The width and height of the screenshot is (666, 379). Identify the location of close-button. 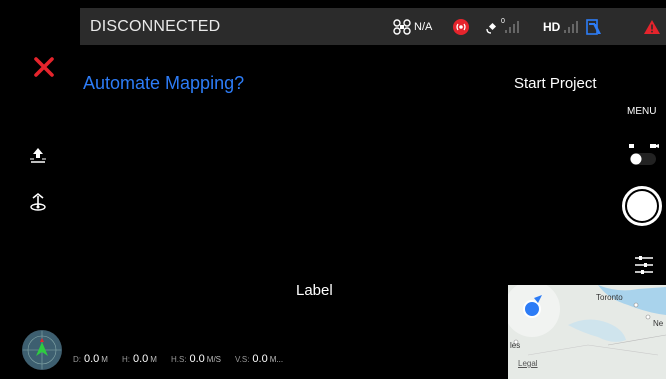
(44, 67).